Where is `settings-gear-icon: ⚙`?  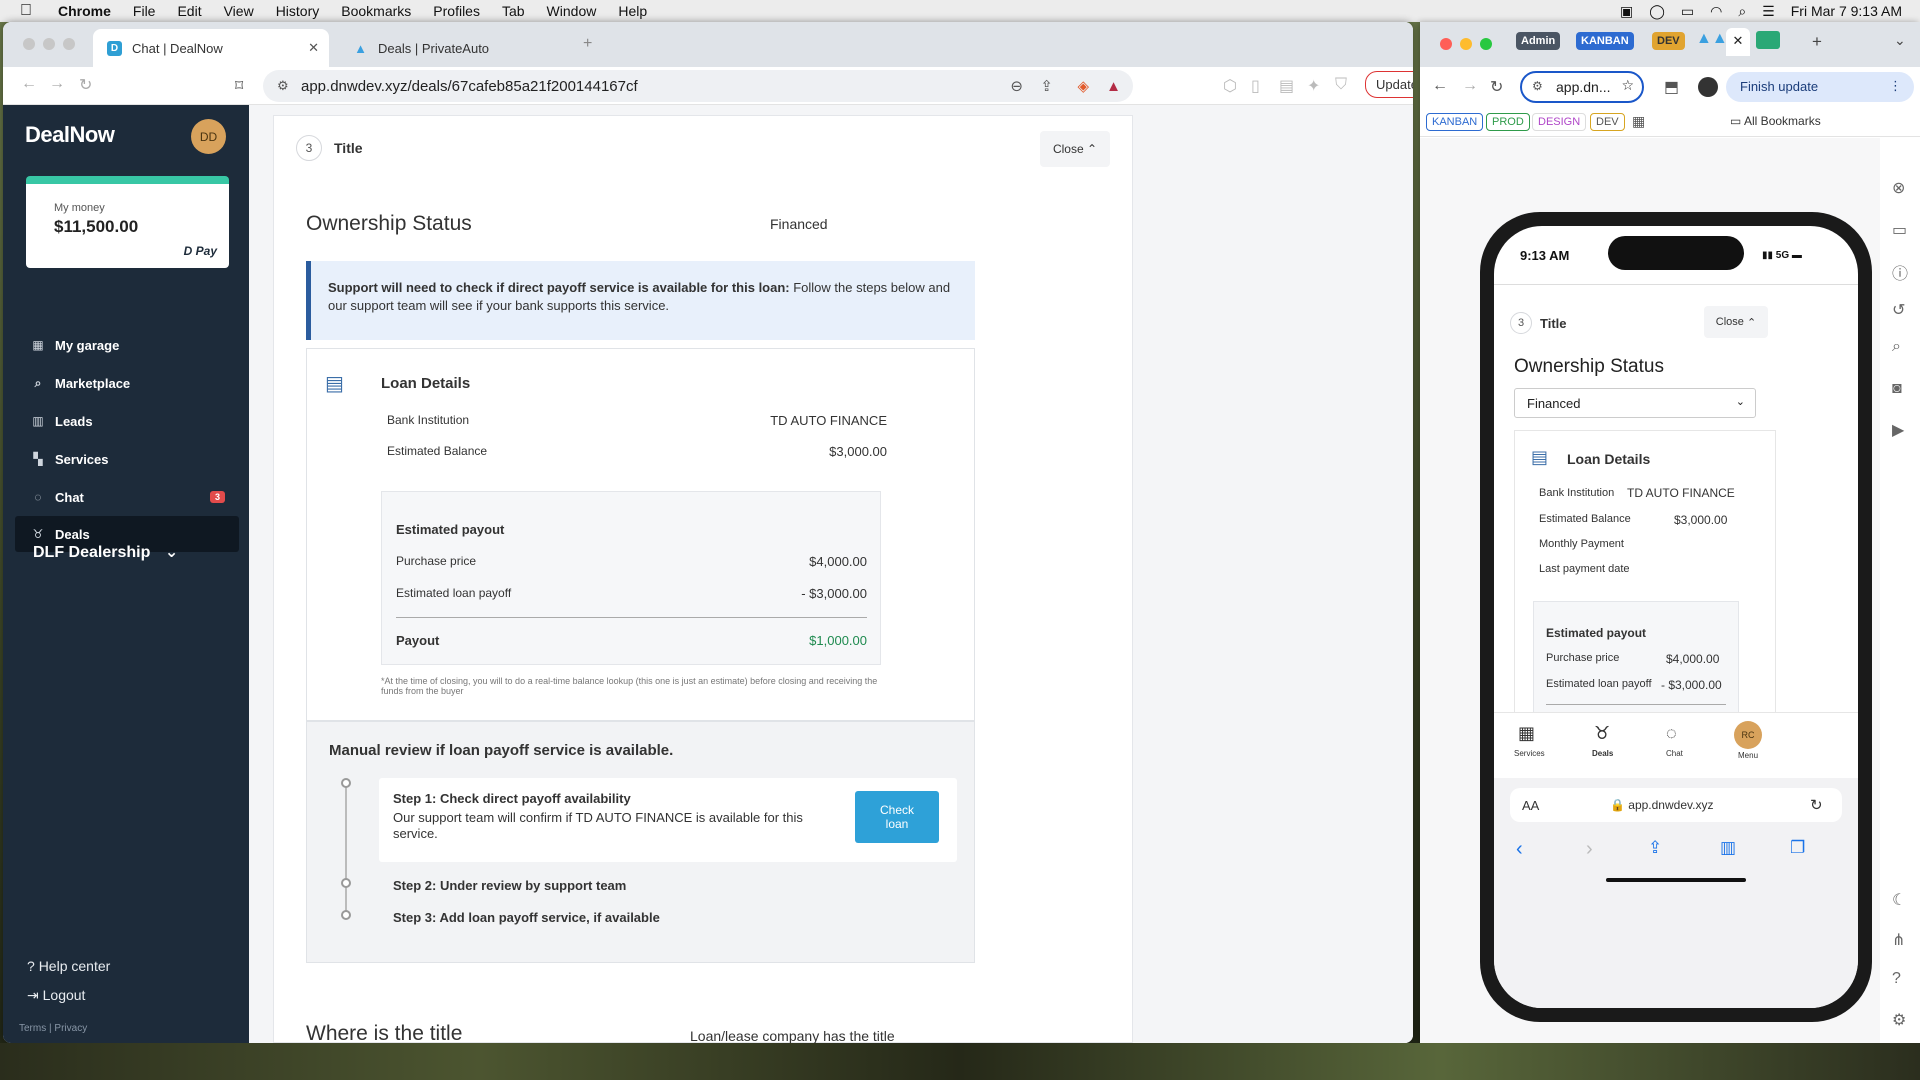
settings-gear-icon: ⚙ is located at coordinates (1899, 1020).